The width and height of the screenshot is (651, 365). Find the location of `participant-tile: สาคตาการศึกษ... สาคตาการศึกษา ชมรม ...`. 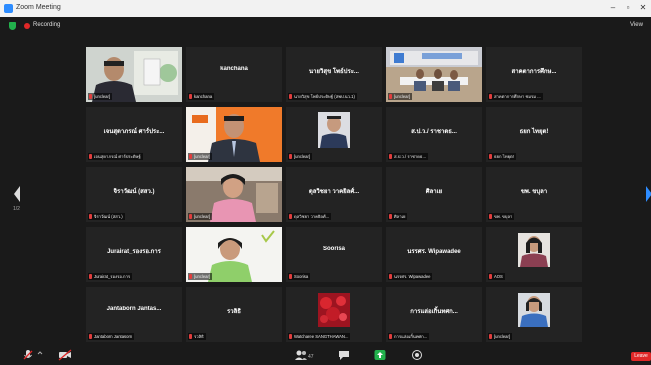

participant-tile: สาคตาการศึกษ... สาคตาการศึกษา ชมรม ... is located at coordinates (534, 74).